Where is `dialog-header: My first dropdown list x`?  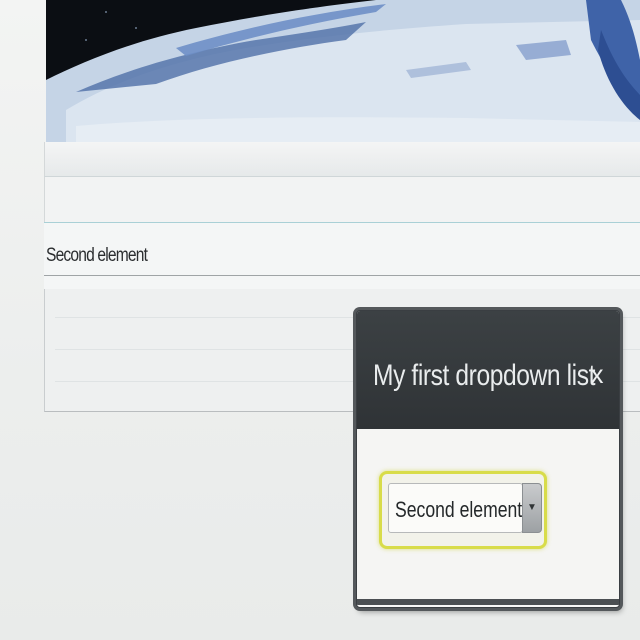 dialog-header: My first dropdown list x is located at coordinates (488, 370).